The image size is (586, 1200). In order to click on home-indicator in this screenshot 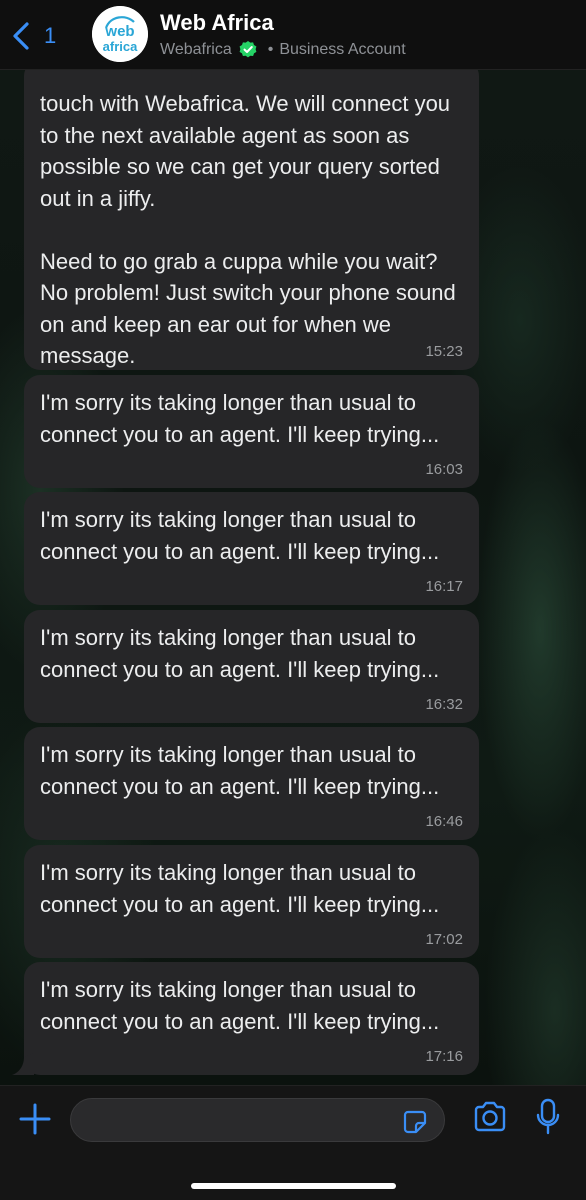, I will do `click(293, 1186)`.